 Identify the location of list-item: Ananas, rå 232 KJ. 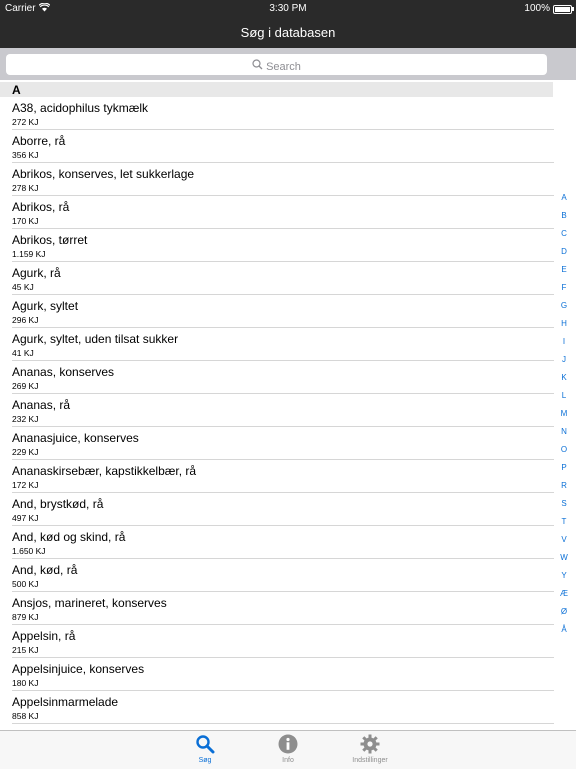
(277, 410).